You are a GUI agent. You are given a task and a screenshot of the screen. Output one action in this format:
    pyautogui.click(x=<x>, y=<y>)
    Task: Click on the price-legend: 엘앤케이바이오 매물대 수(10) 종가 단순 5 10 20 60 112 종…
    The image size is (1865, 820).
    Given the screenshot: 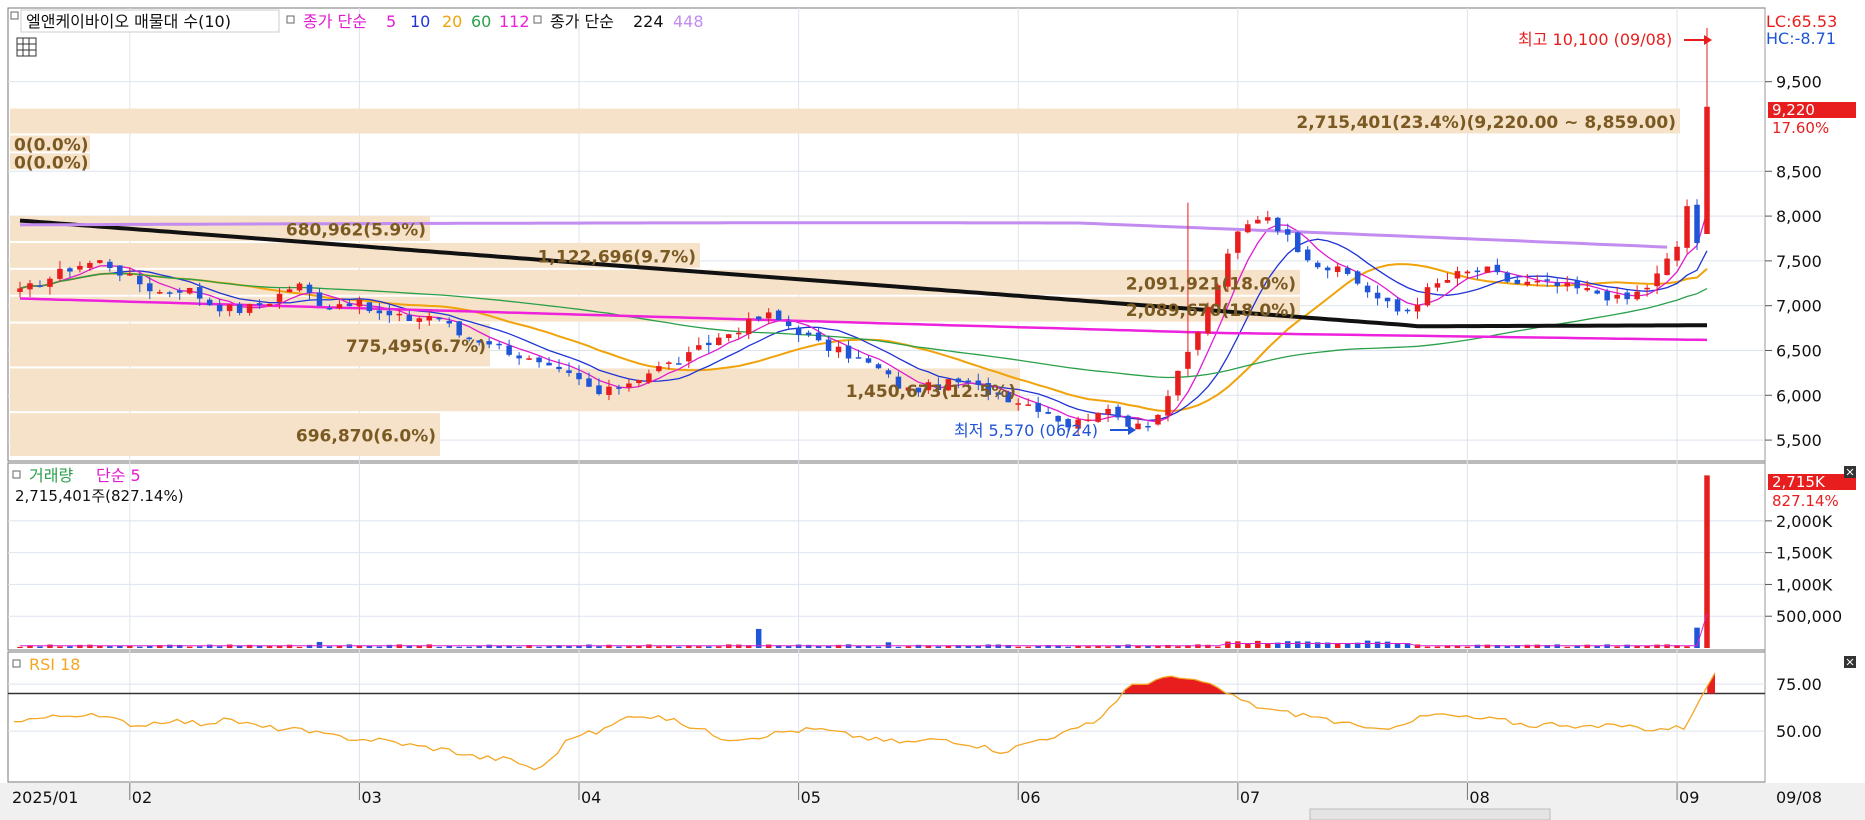 What is the action you would take?
    pyautogui.click(x=357, y=21)
    